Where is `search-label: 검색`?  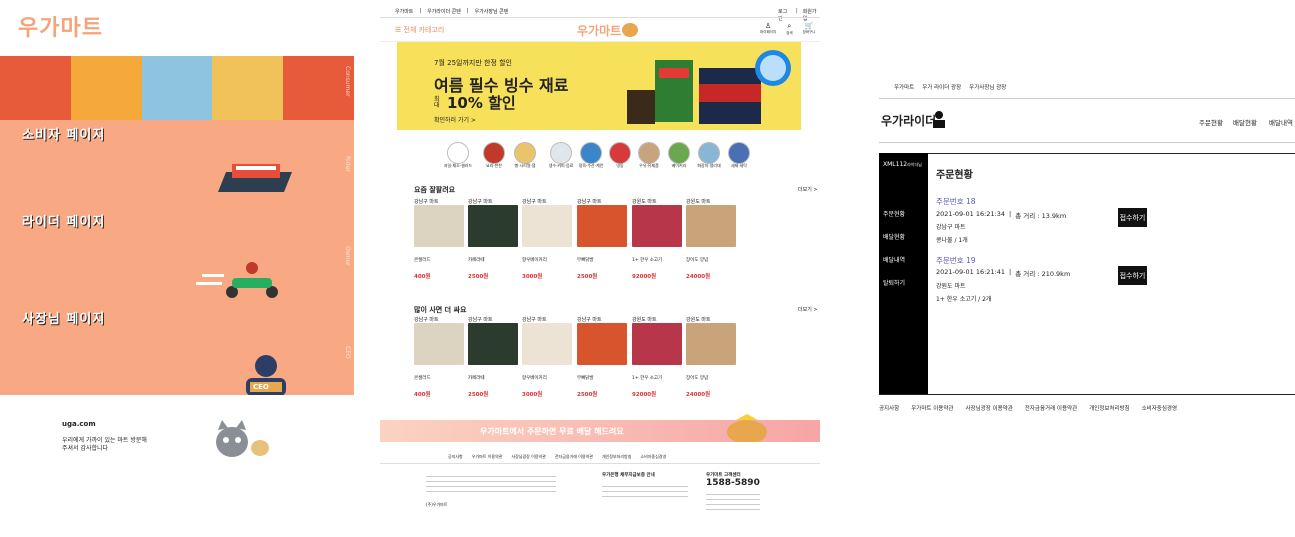 search-label: 검색 is located at coordinates (789, 33).